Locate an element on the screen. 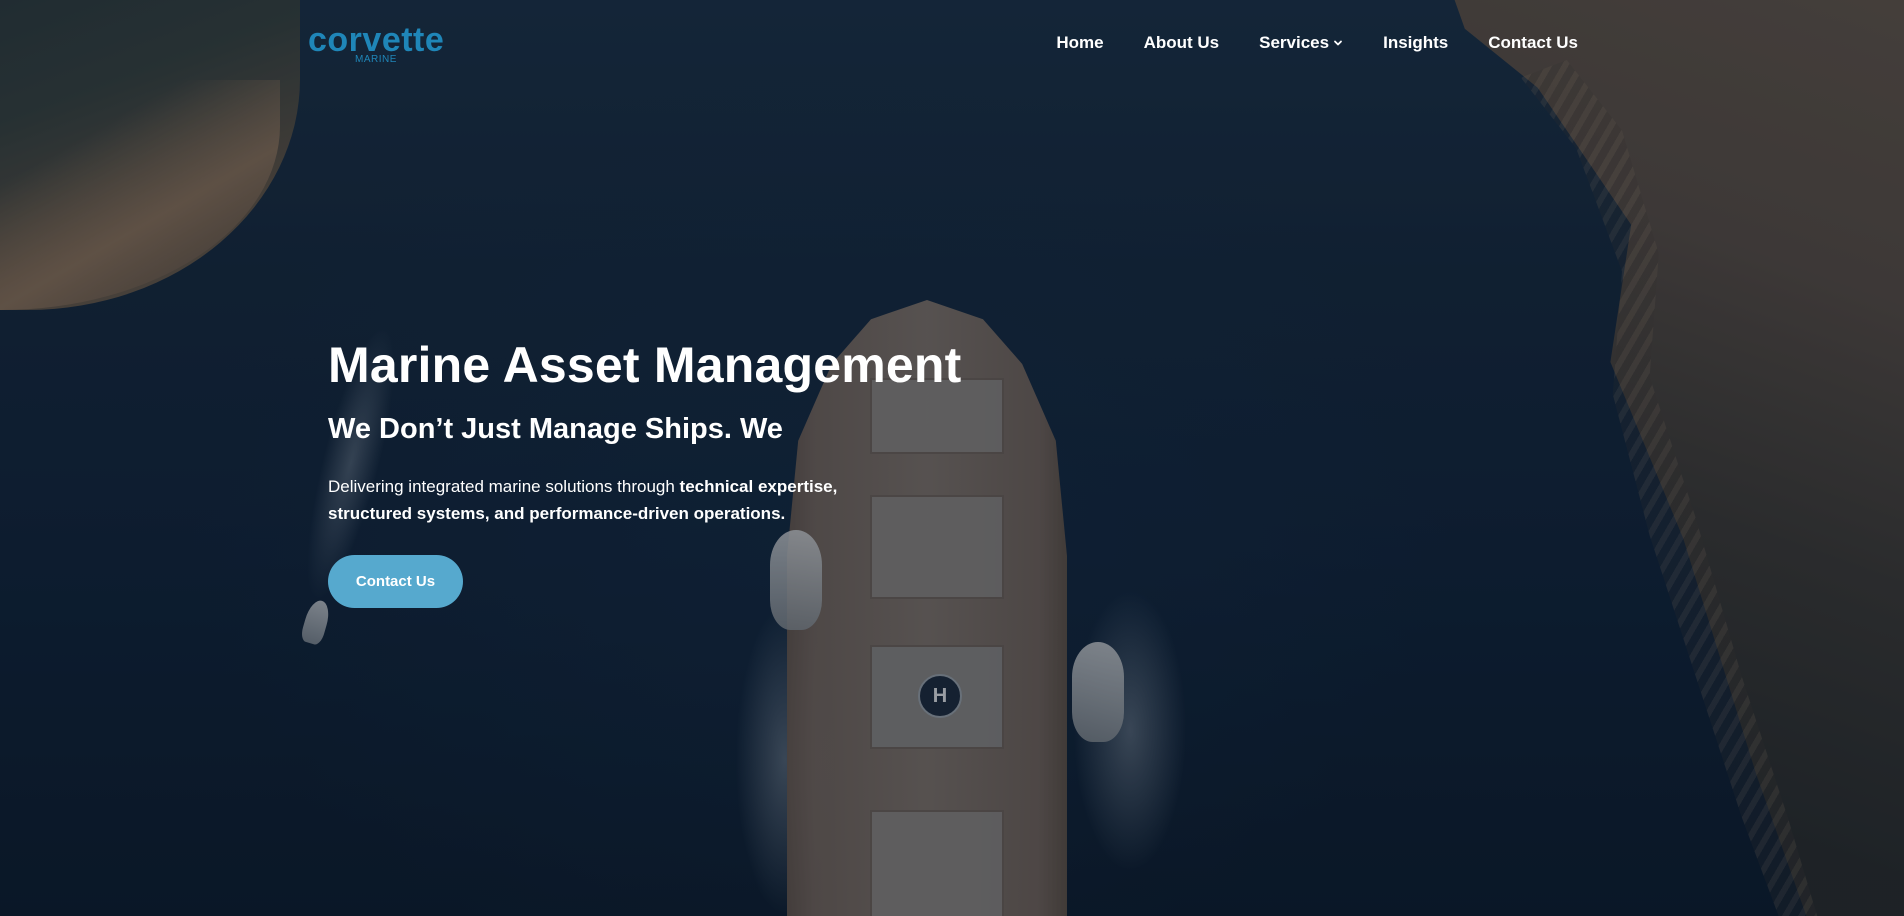 The height and width of the screenshot is (916, 1904). nav-insights: Insights is located at coordinates (1415, 43).